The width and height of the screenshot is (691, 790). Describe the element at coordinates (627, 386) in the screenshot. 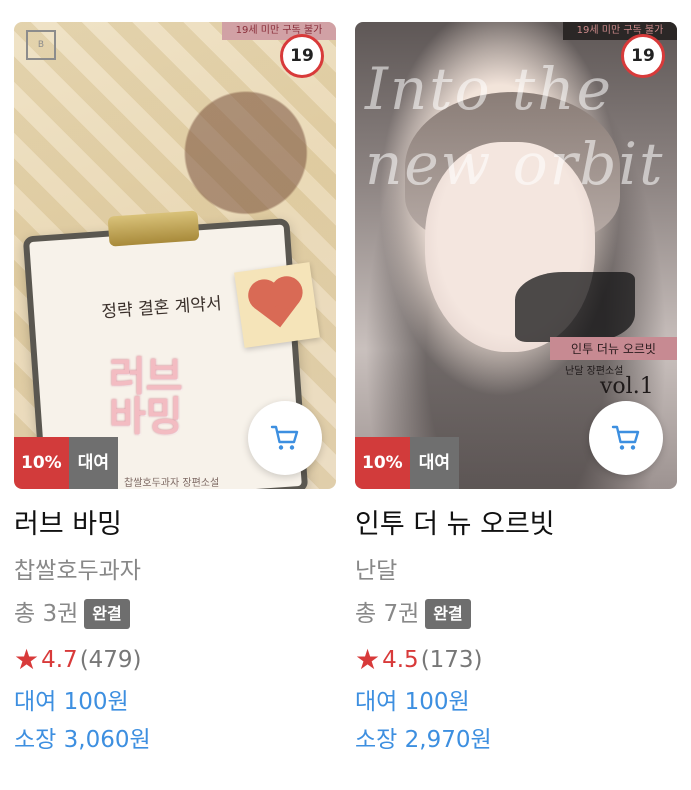

I see `cover-volume: vol.1` at that location.